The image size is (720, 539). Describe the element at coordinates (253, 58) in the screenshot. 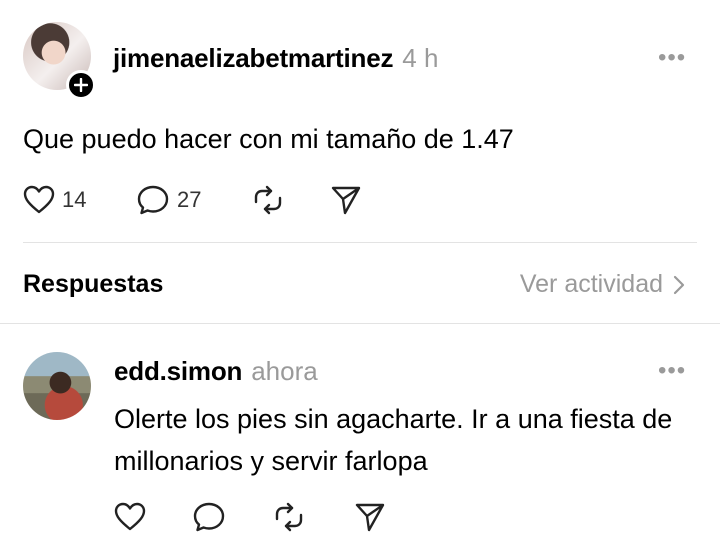

I see `post-username: jimenaelizabetmartinez` at that location.